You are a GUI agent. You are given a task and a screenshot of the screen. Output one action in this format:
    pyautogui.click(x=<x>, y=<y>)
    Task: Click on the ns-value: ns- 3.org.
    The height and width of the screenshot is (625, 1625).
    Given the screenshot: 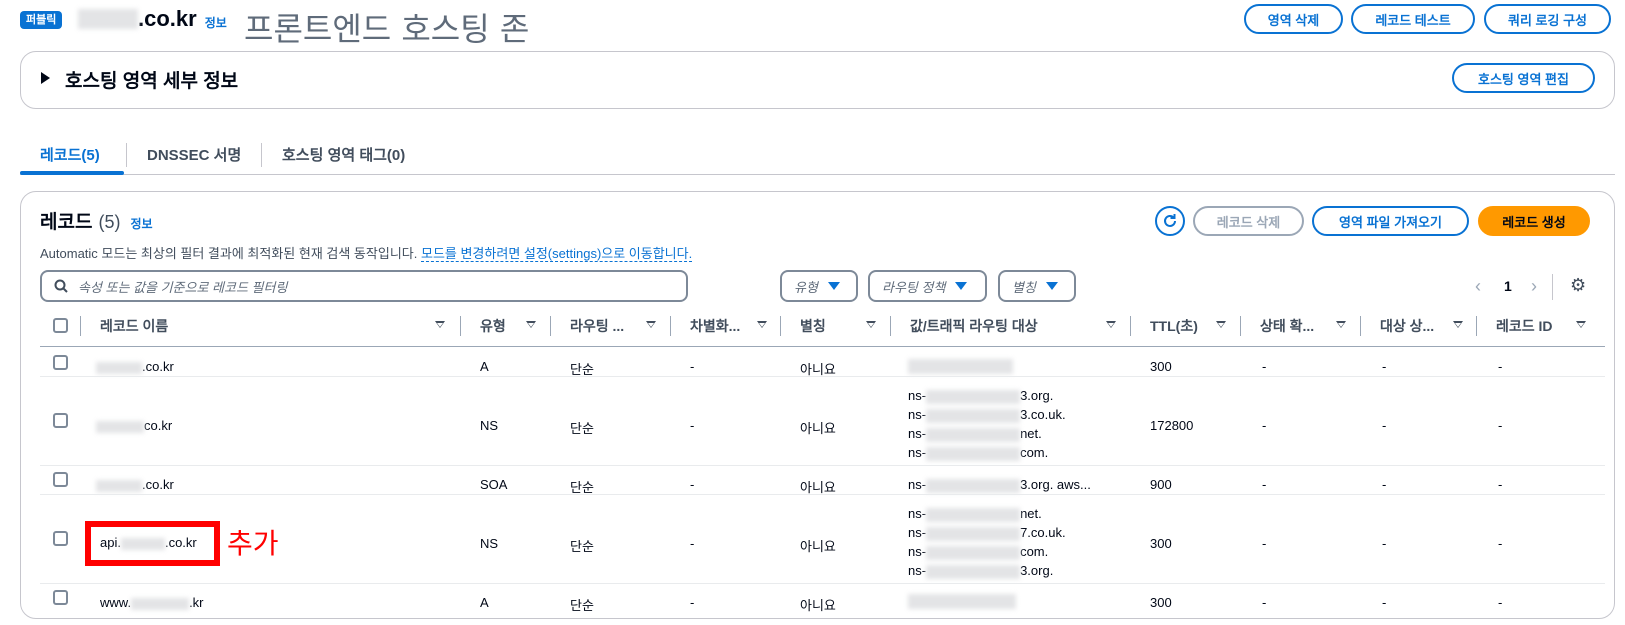 What is the action you would take?
    pyautogui.click(x=987, y=570)
    